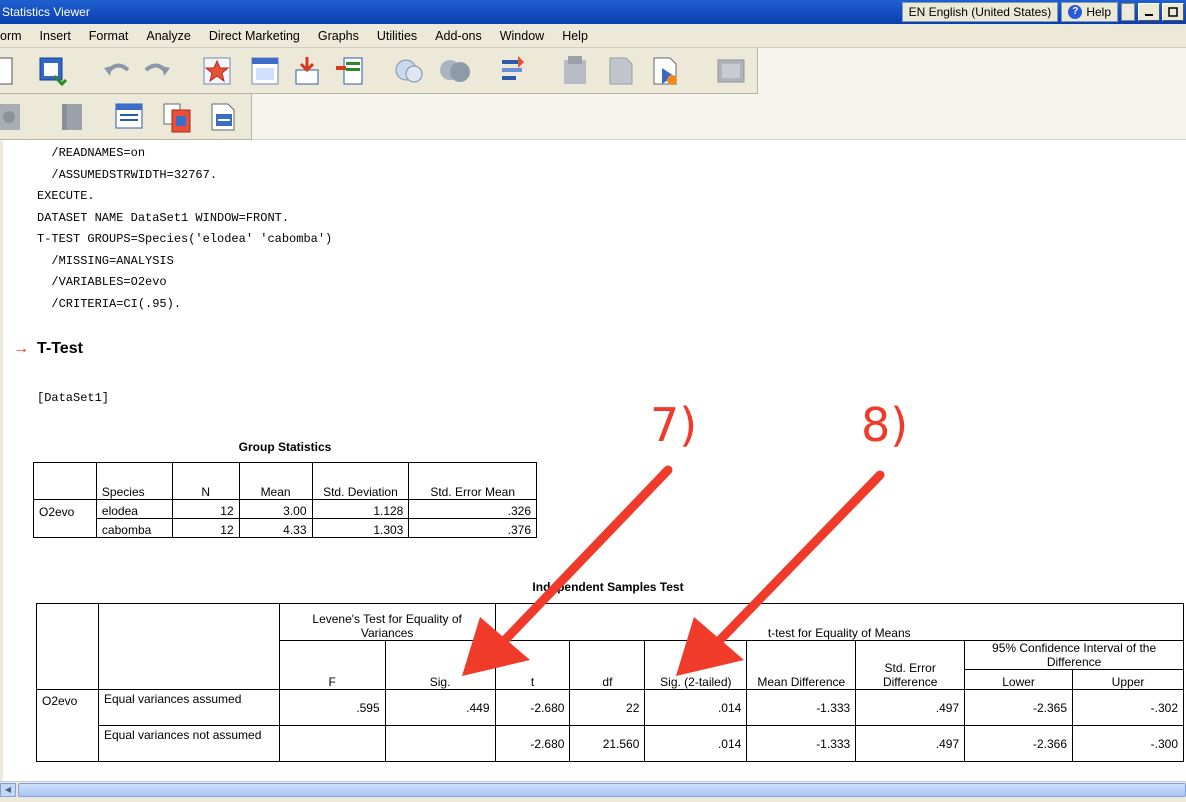 This screenshot has height=802, width=1186. Describe the element at coordinates (129, 117) in the screenshot. I see `pivot-table-icon` at that location.